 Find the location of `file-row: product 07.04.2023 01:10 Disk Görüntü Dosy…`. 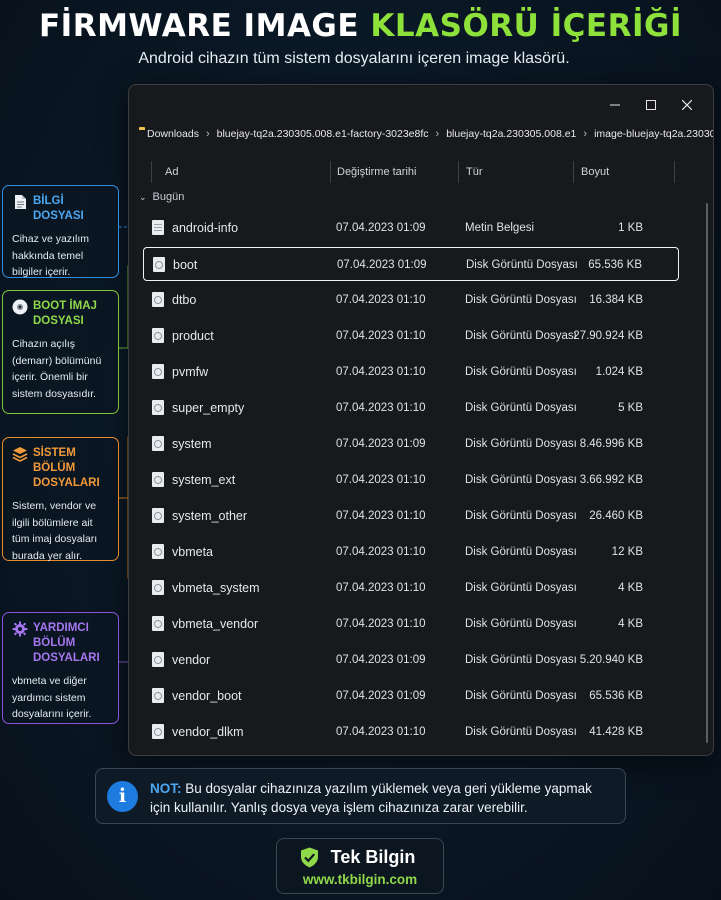

file-row: product 07.04.2023 01:10 Disk Görüntü Dosy… is located at coordinates (411, 336).